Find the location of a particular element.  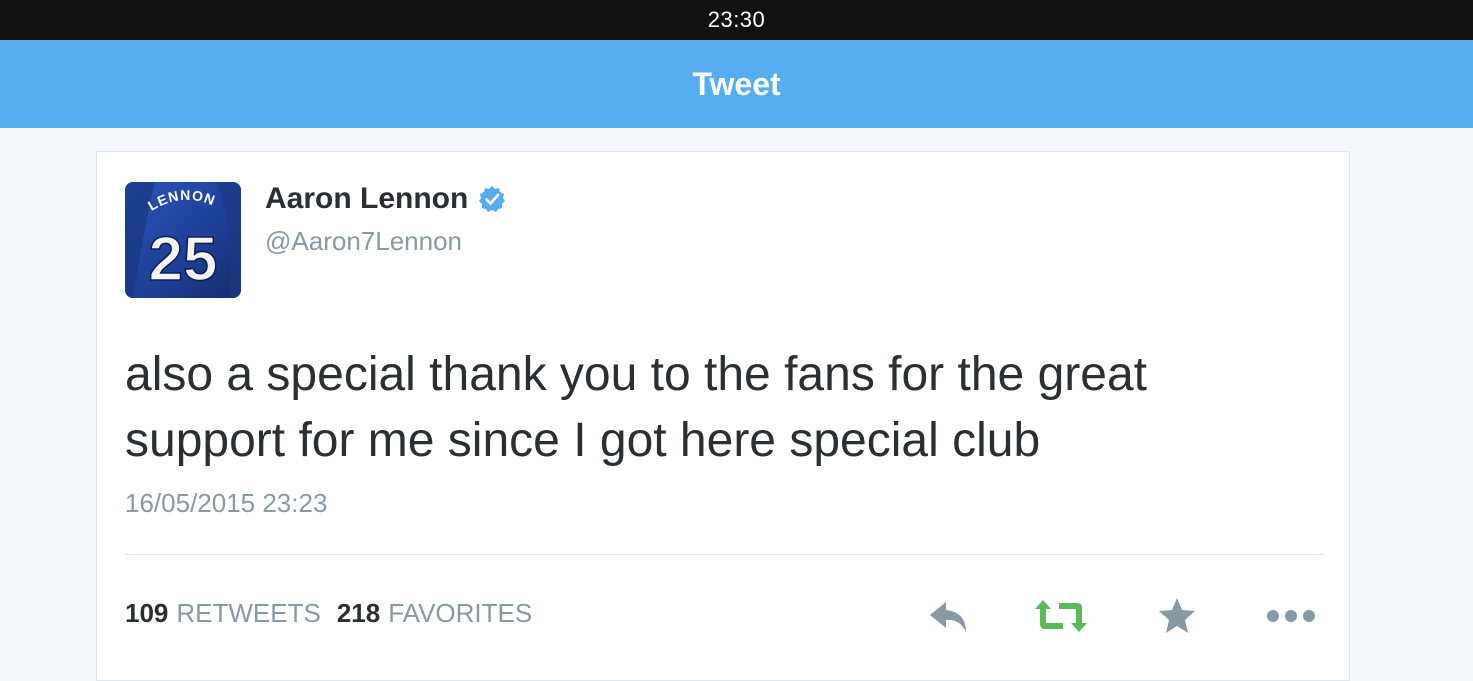

status-bar: 23:30 is located at coordinates (736, 20).